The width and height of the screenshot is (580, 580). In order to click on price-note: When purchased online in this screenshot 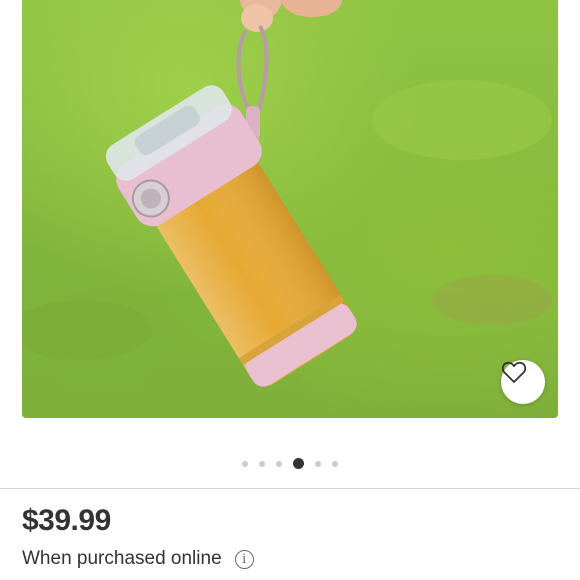, I will do `click(122, 558)`.